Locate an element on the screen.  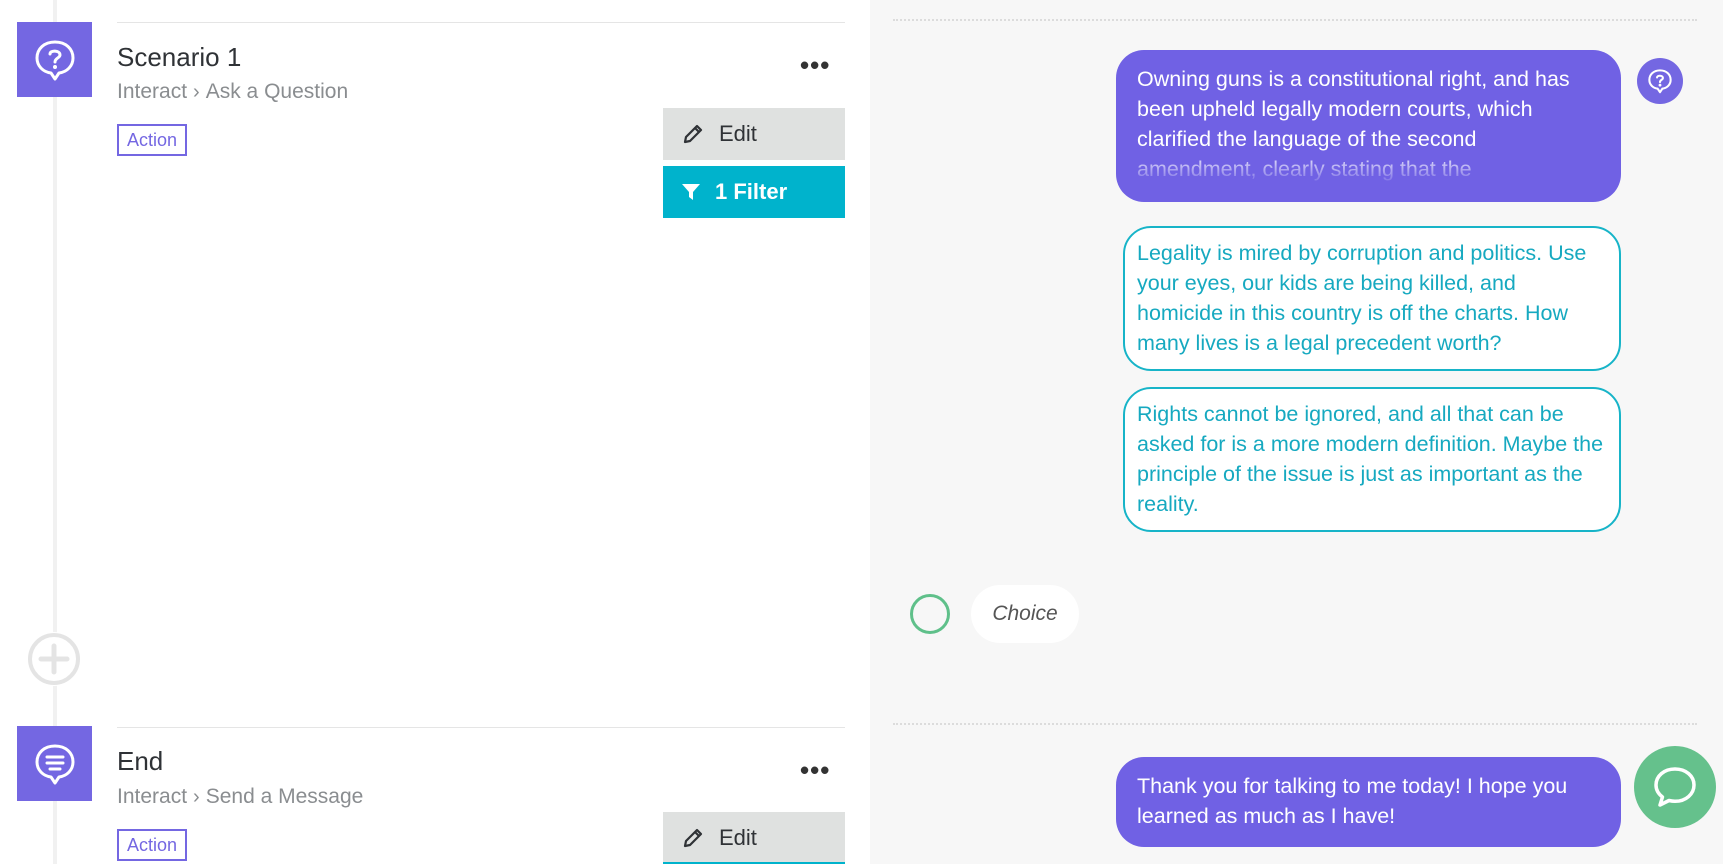
chat-bubble-icon is located at coordinates (1675, 787).